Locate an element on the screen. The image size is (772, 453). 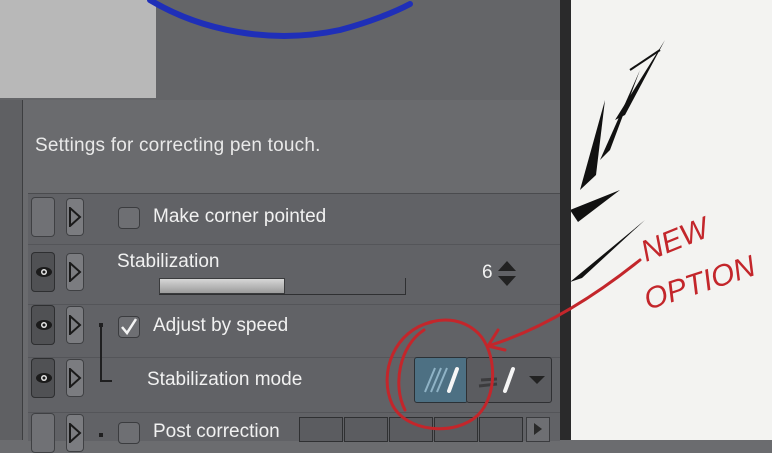
circle-highlight is located at coordinates (440, 374).